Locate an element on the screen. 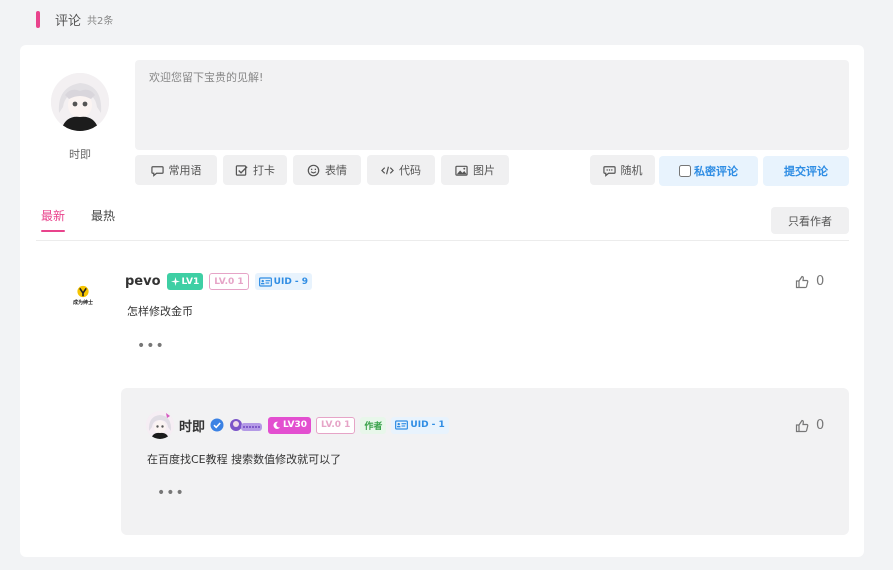  level-badge-label: LV30 is located at coordinates (295, 425).